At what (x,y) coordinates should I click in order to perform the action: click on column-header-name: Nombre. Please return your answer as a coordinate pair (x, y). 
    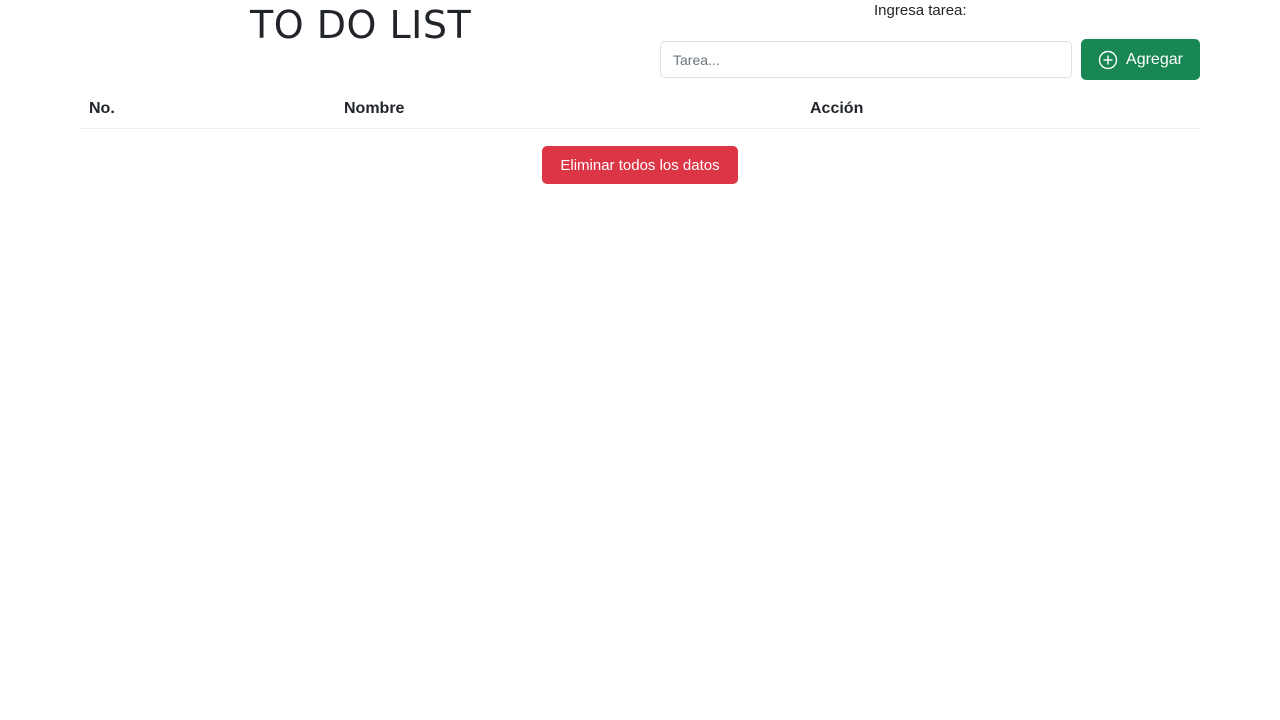
    Looking at the image, I should click on (374, 108).